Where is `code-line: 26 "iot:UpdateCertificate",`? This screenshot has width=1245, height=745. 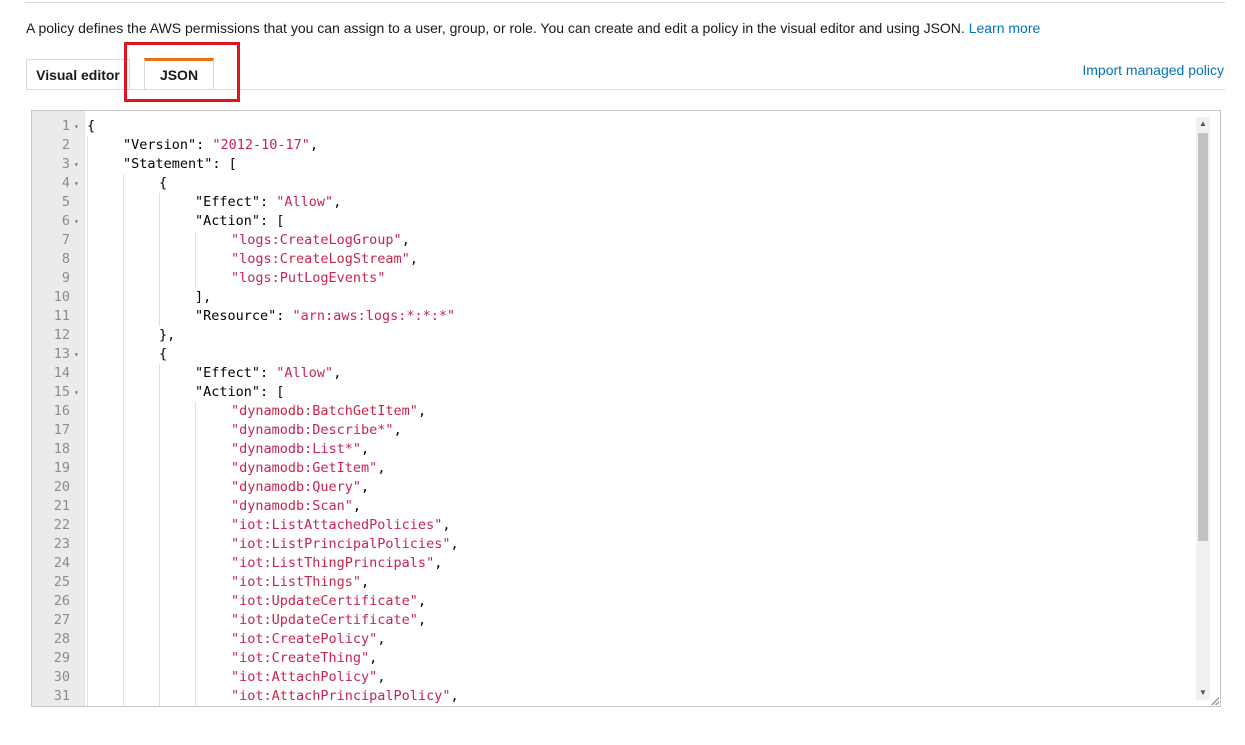 code-line: 26 "iot:UpdateCertificate", is located at coordinates (626, 601).